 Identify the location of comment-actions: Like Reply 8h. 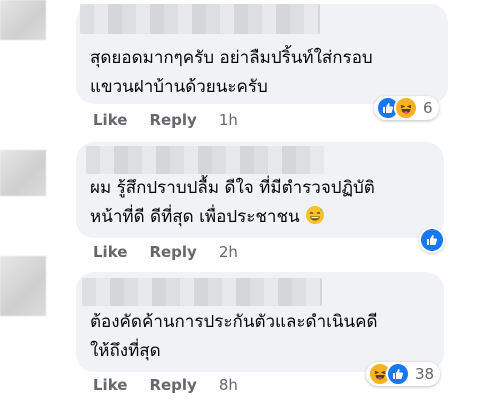
(165, 385).